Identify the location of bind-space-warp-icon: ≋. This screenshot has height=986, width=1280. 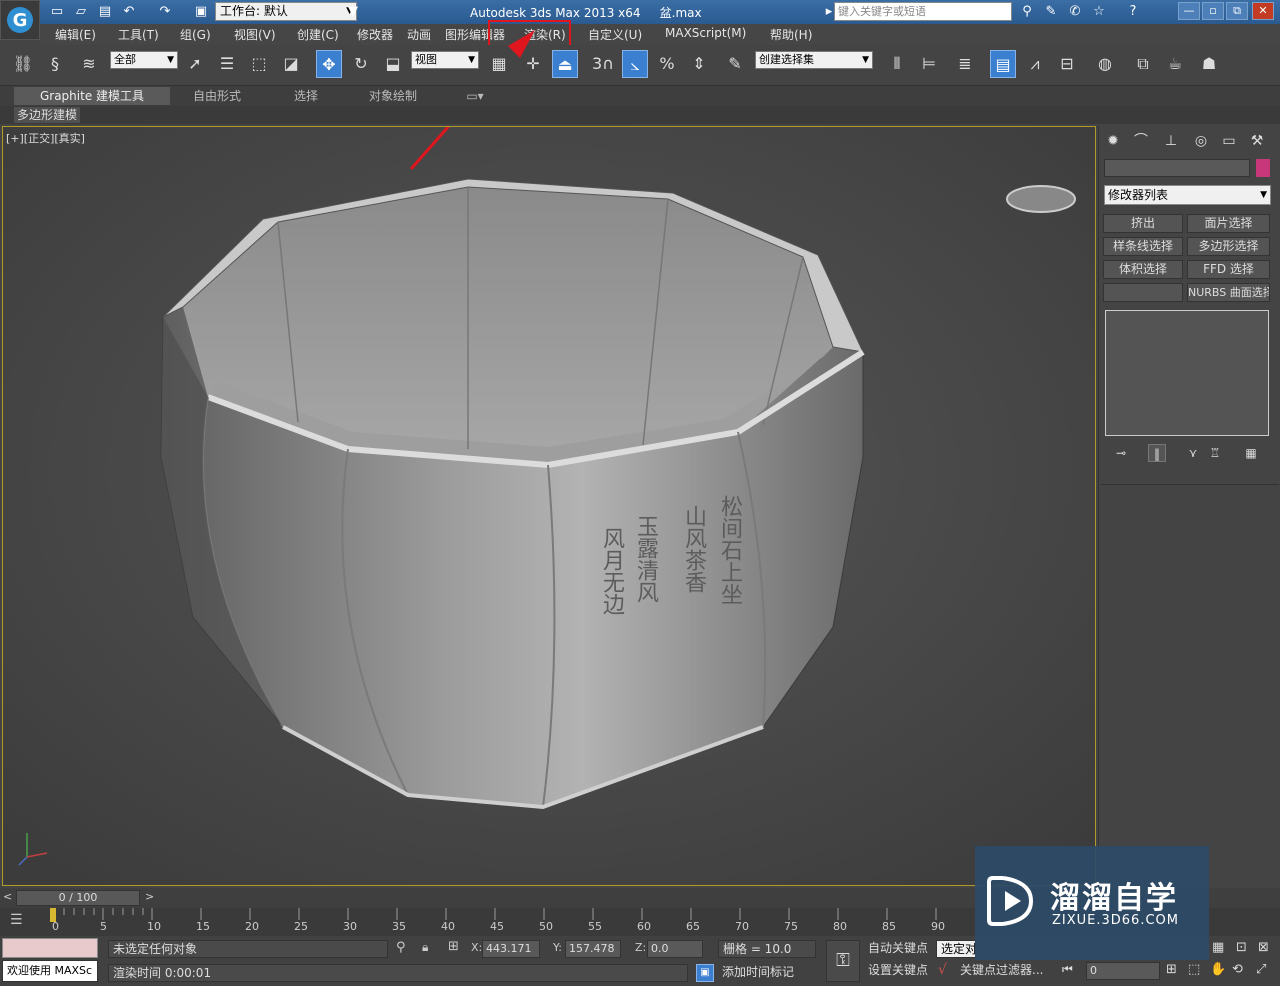
(89, 64).